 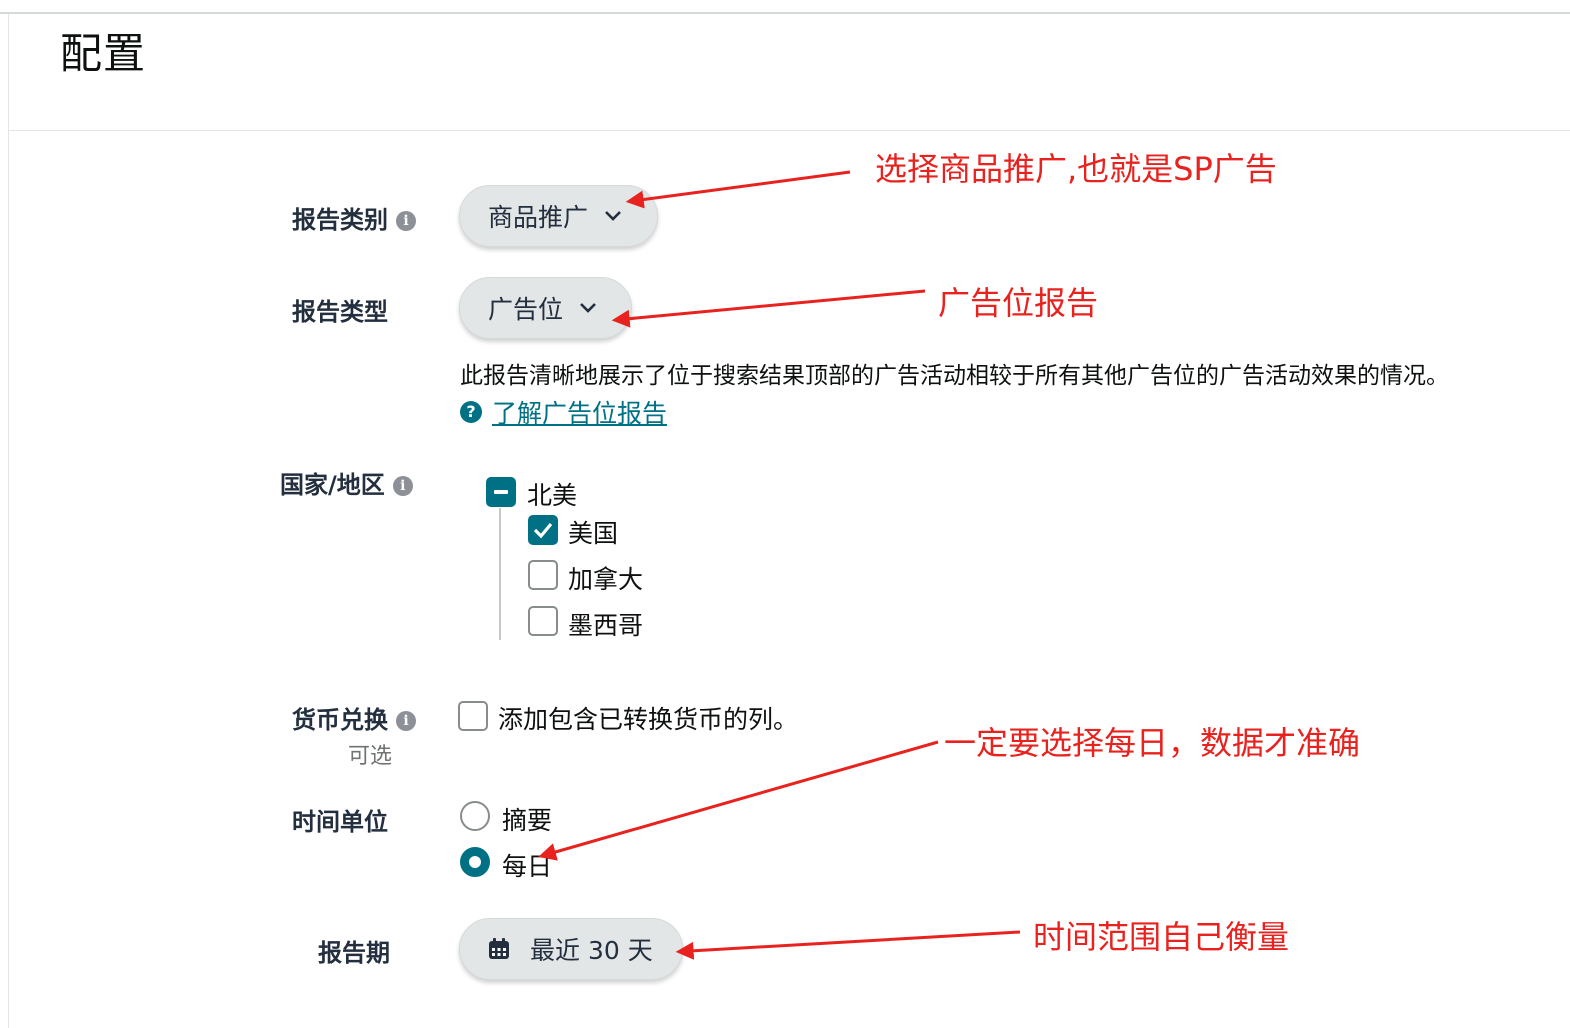 I want to click on arrow-report-period, so click(x=848, y=945).